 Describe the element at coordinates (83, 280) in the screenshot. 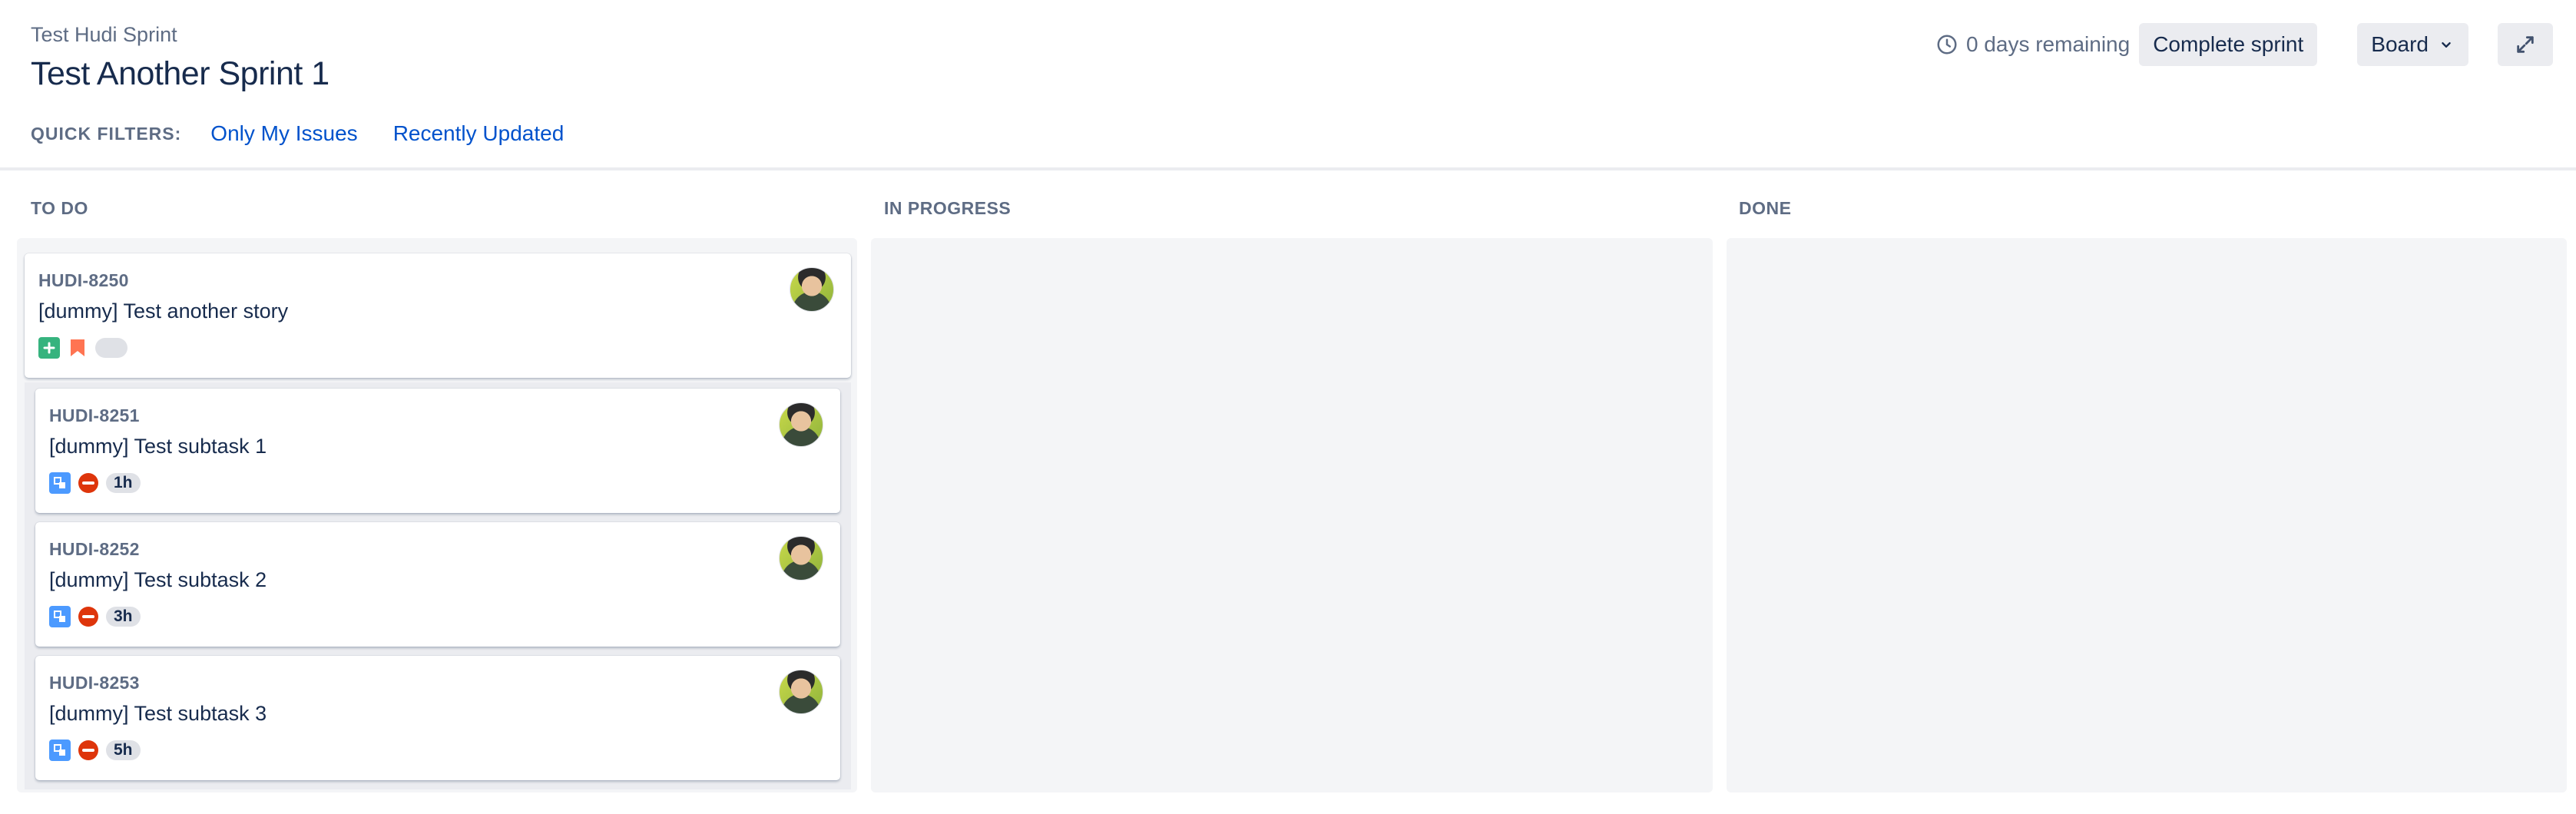

I see `issue-key: HUDI-8250` at that location.